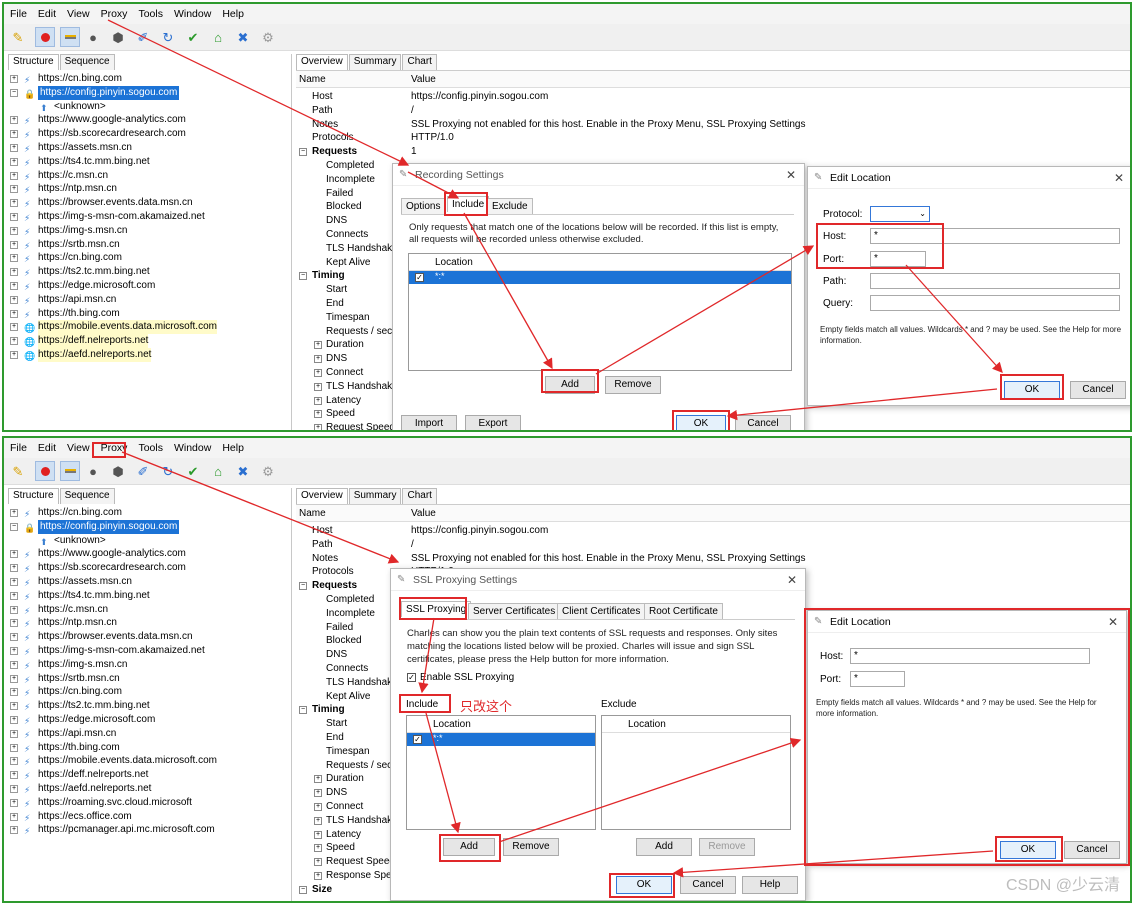 This screenshot has height=907, width=1135. Describe the element at coordinates (149, 162) in the screenshot. I see `tree-row: + ⚡ https://ts4.tc.mm.bing.net` at that location.